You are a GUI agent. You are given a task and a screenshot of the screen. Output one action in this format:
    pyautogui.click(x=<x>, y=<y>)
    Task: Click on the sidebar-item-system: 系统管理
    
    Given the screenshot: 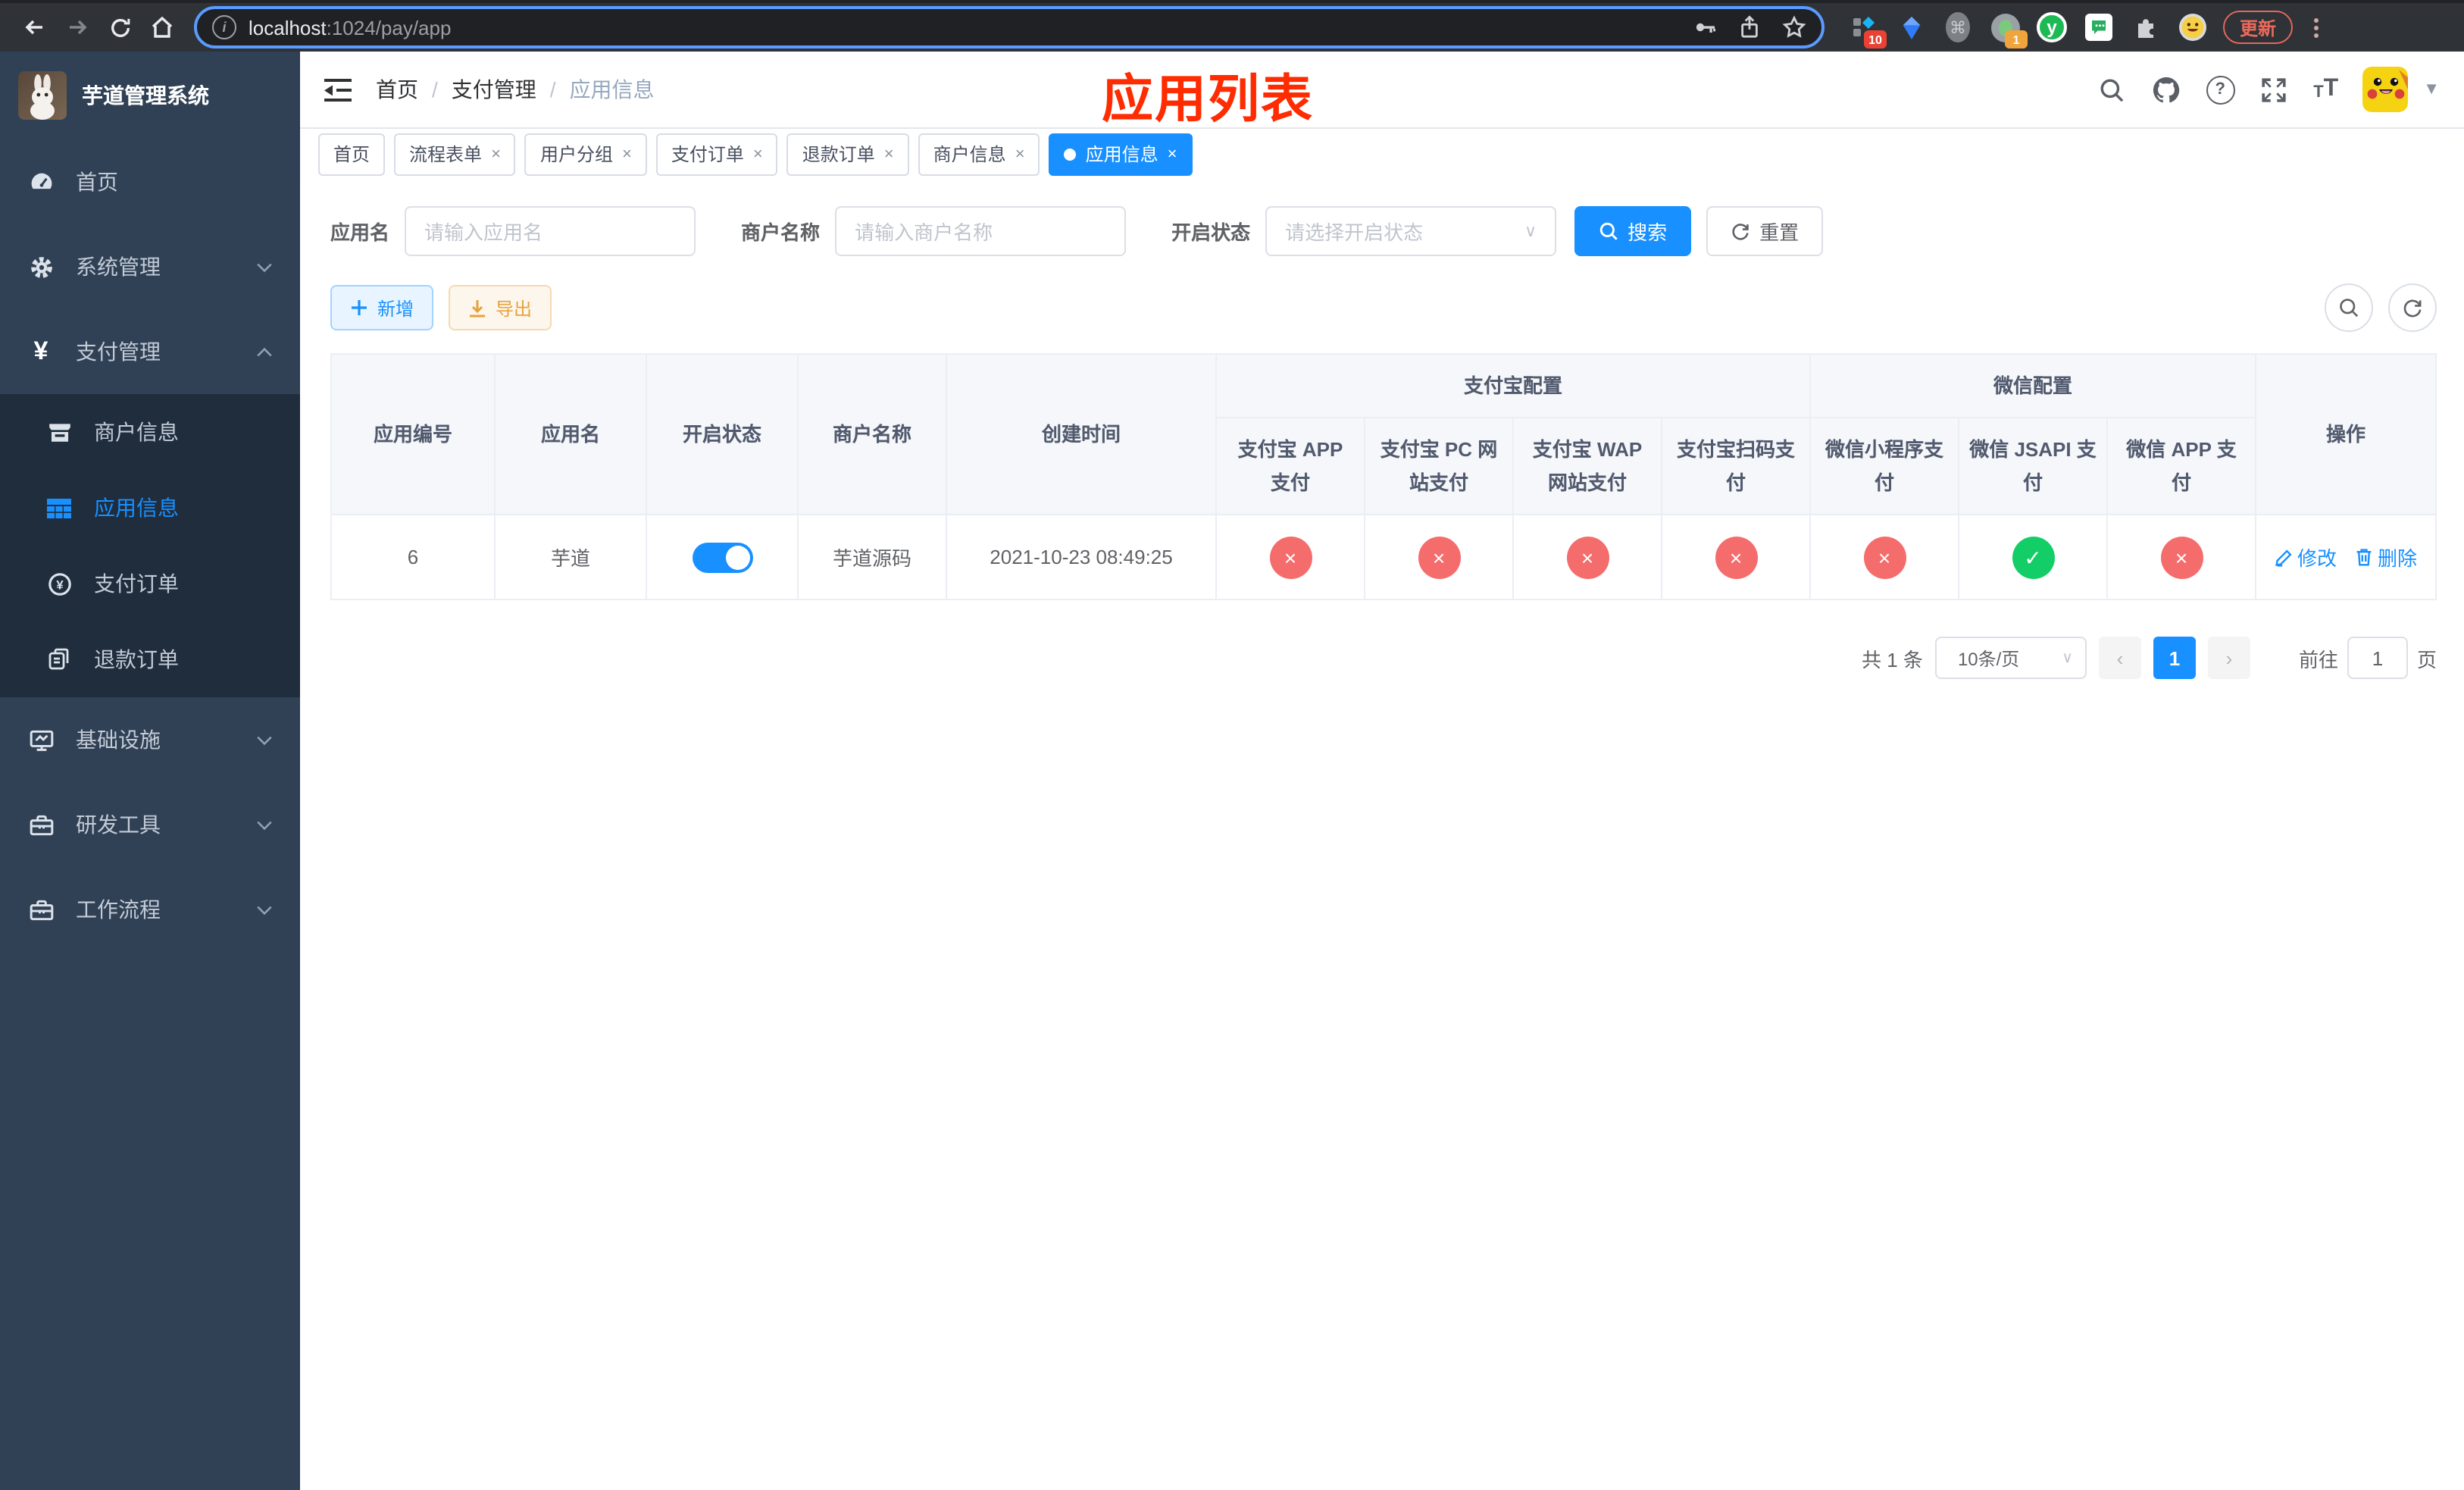 What is the action you would take?
    pyautogui.click(x=150, y=266)
    